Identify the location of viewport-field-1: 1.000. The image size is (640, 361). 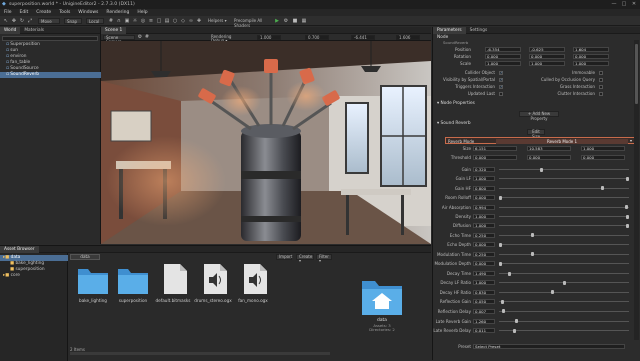
(269, 37).